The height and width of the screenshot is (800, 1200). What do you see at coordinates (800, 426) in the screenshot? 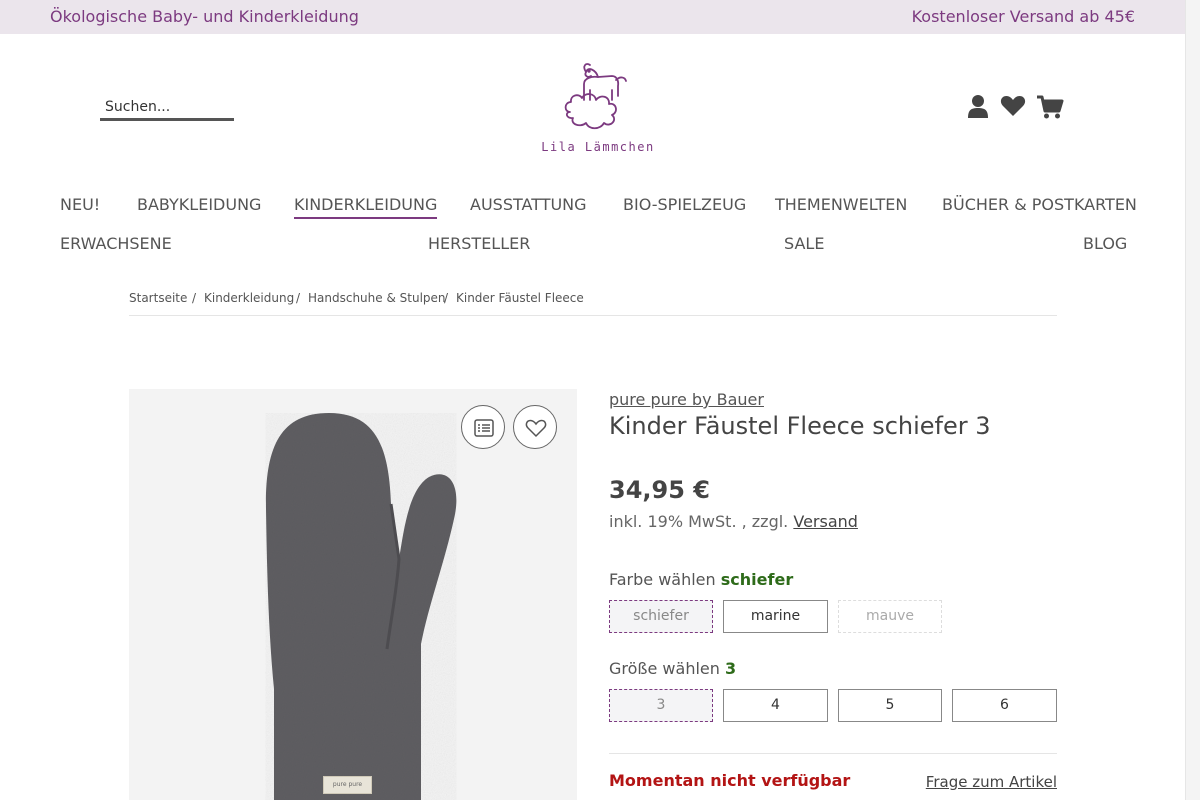
I see `product-title: Kinder Fäustel Fleece schiefer 3` at bounding box center [800, 426].